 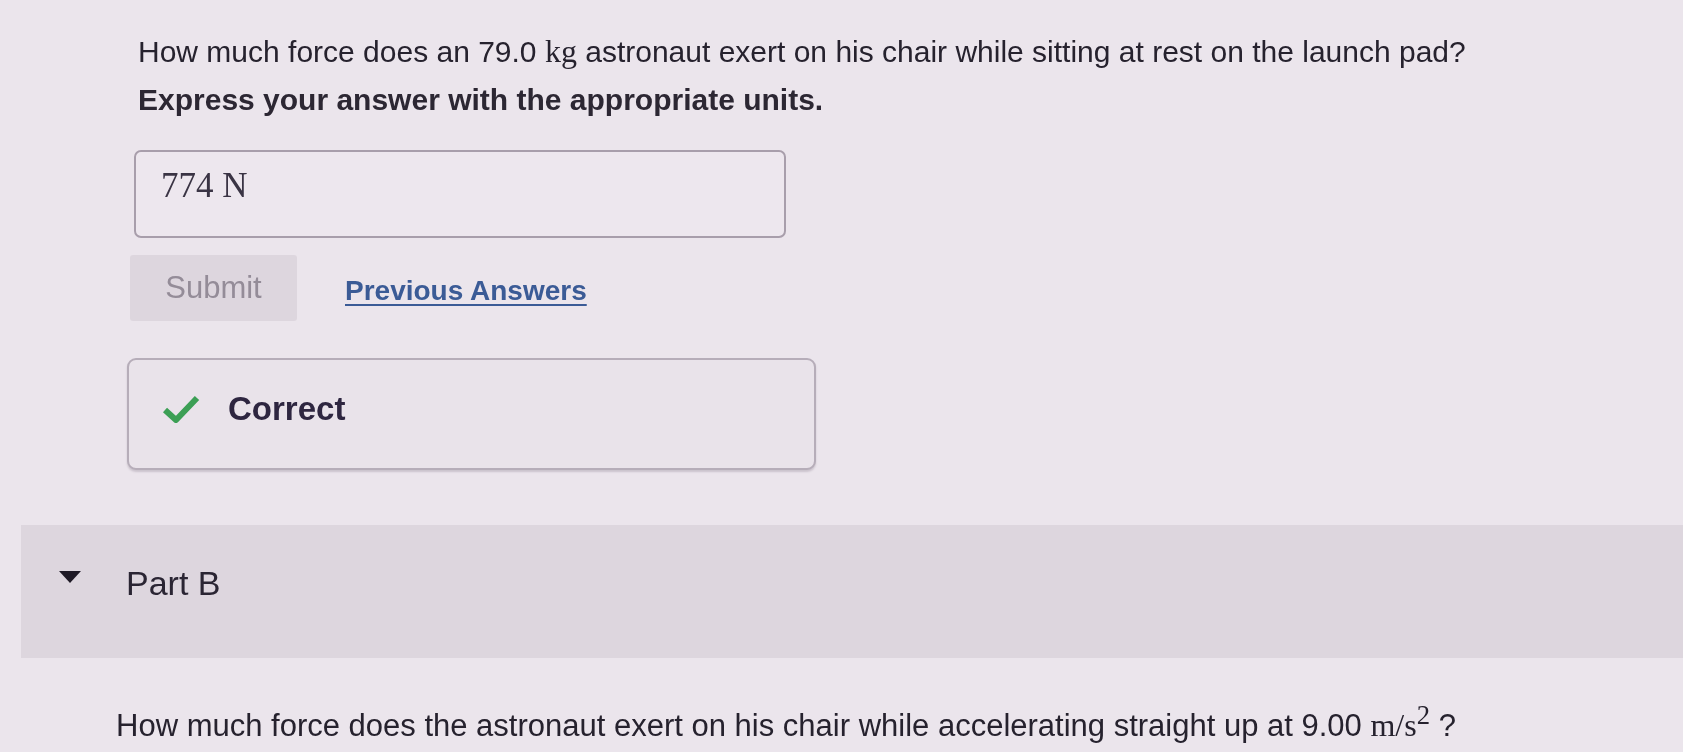 I want to click on question-text: How much force does an 79.0 kg astronaut exert on his chair while sitting at rest on the launch pad?, so click(x=802, y=51).